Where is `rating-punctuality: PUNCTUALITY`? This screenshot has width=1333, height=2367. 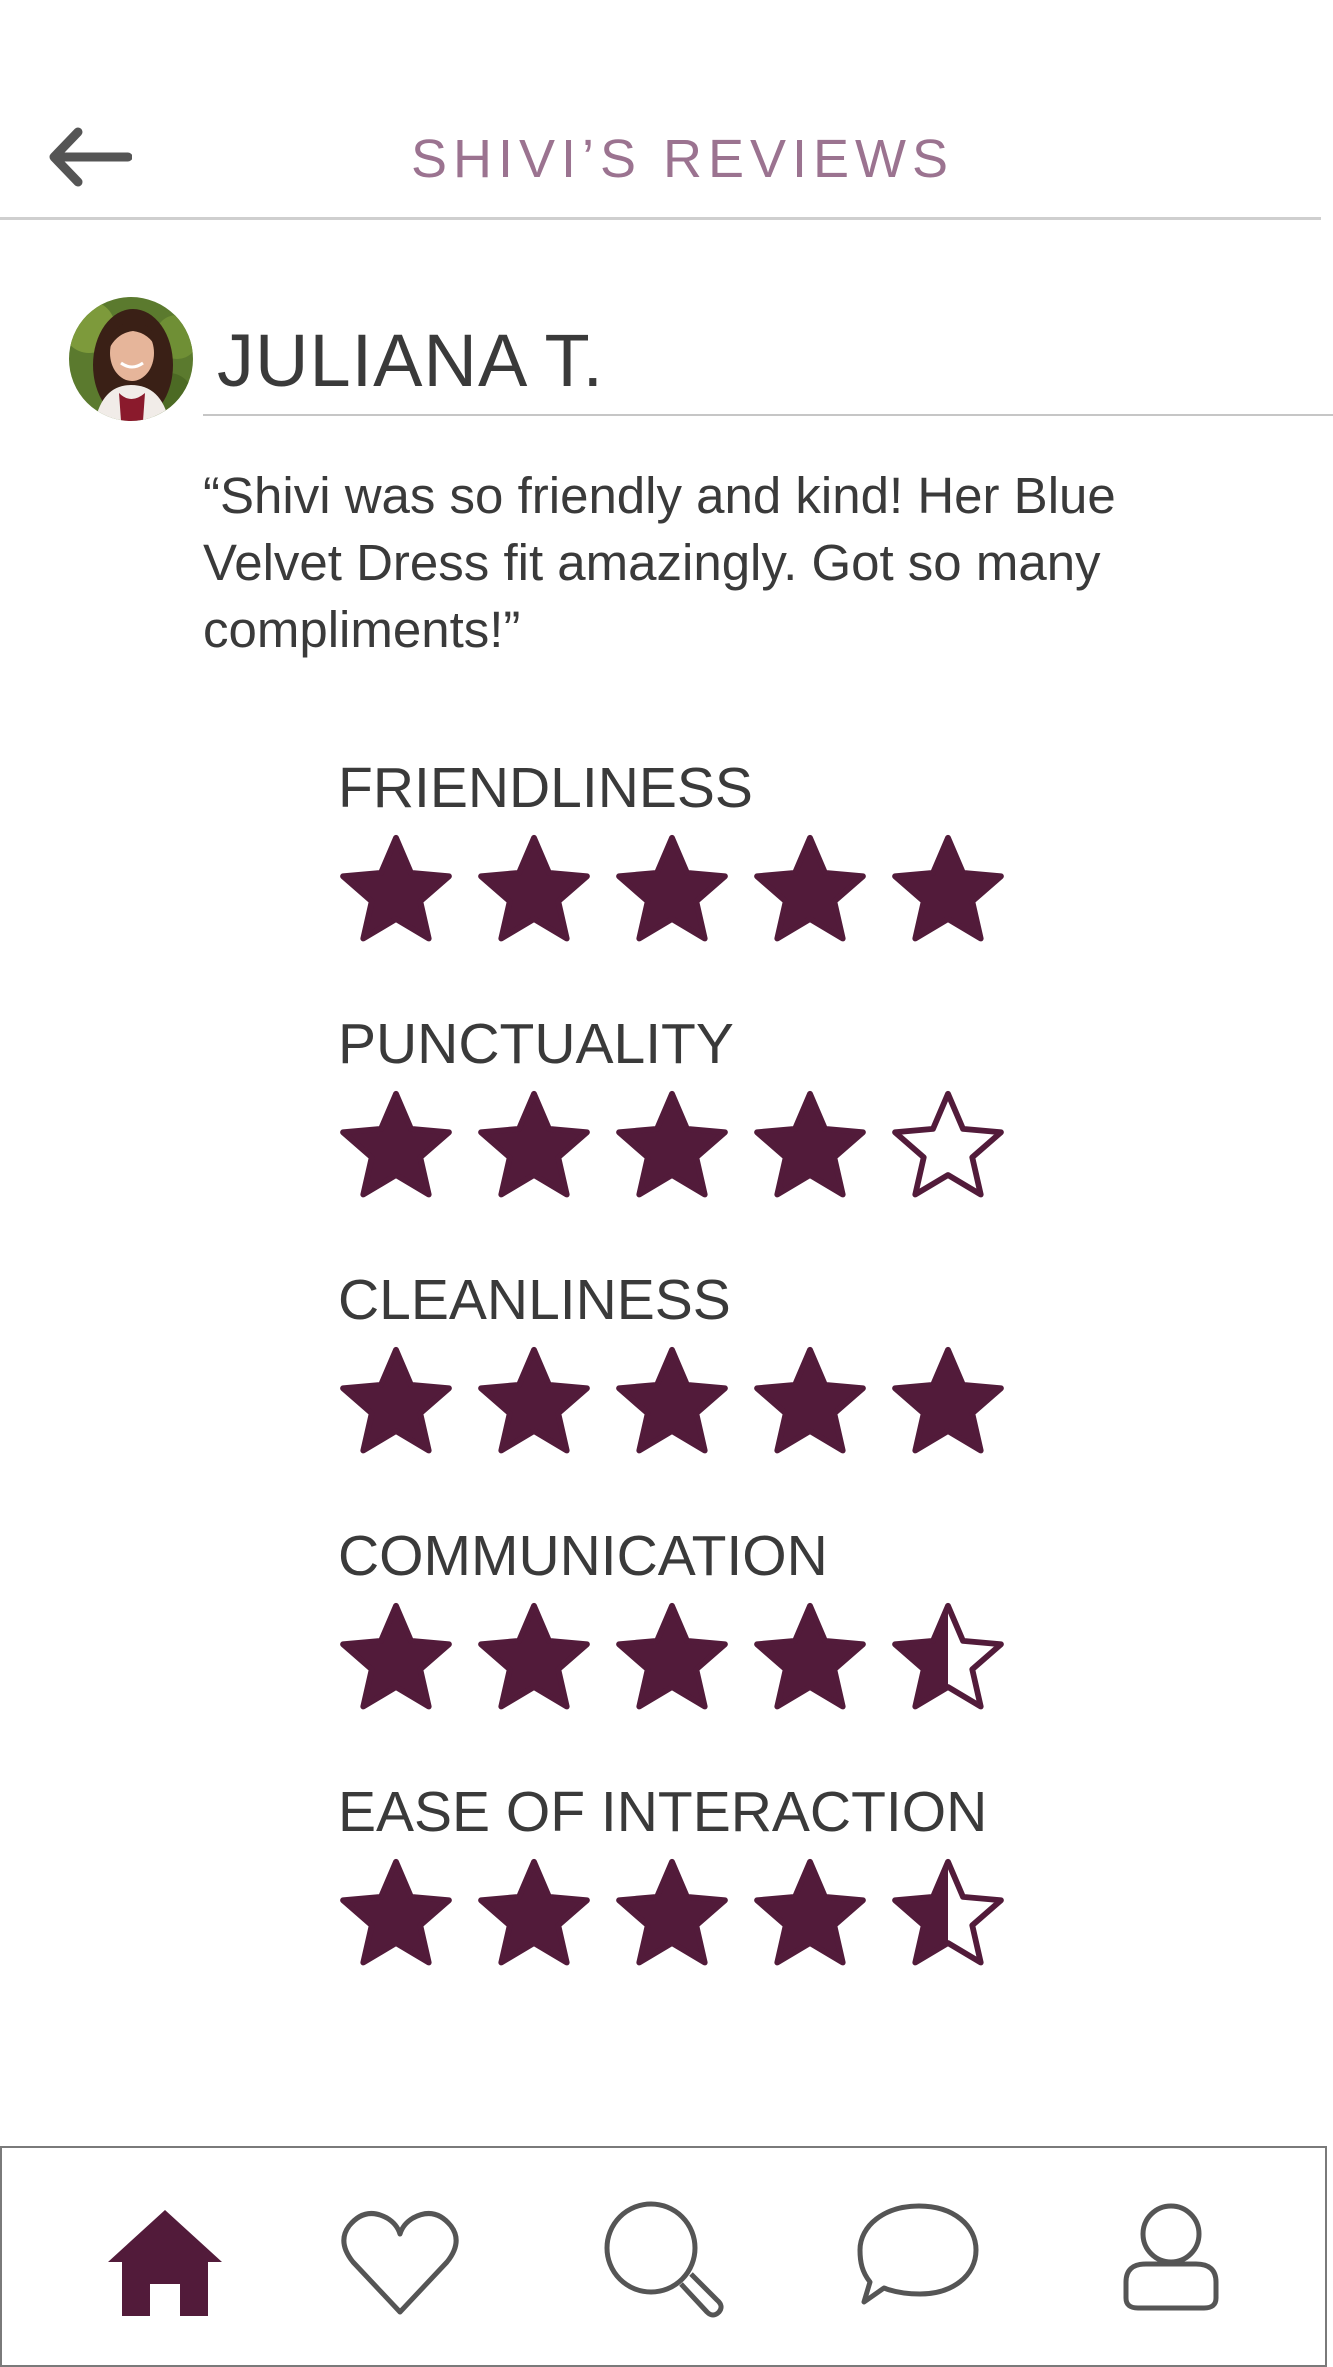
rating-punctuality: PUNCTUALITY is located at coordinates (688, 1136).